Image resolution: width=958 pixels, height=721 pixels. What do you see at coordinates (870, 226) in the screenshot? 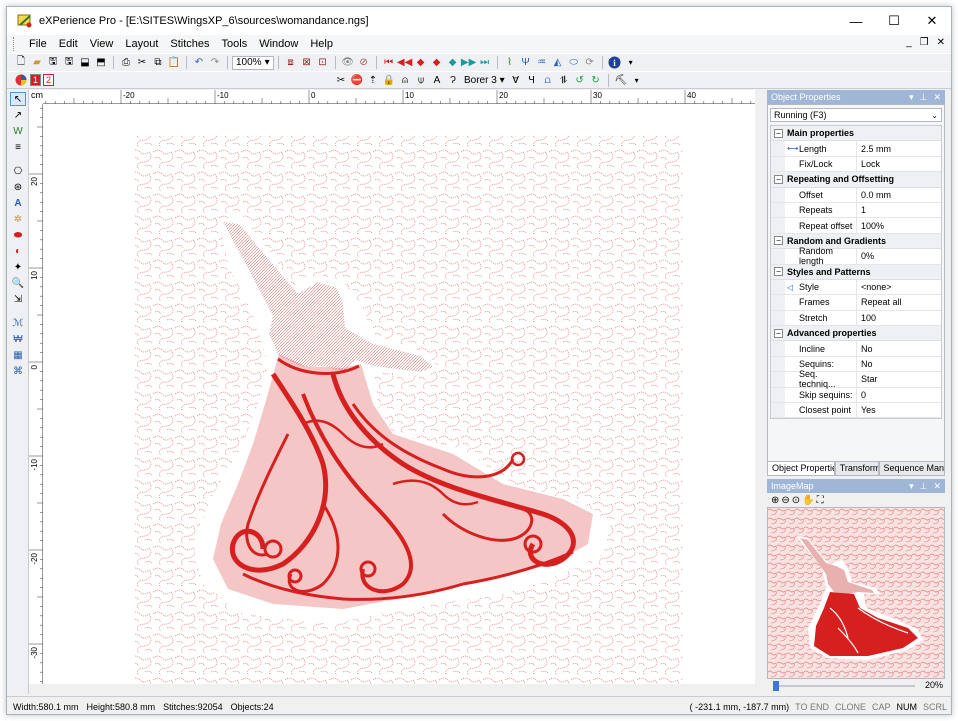
I see `property-value: 100%` at bounding box center [870, 226].